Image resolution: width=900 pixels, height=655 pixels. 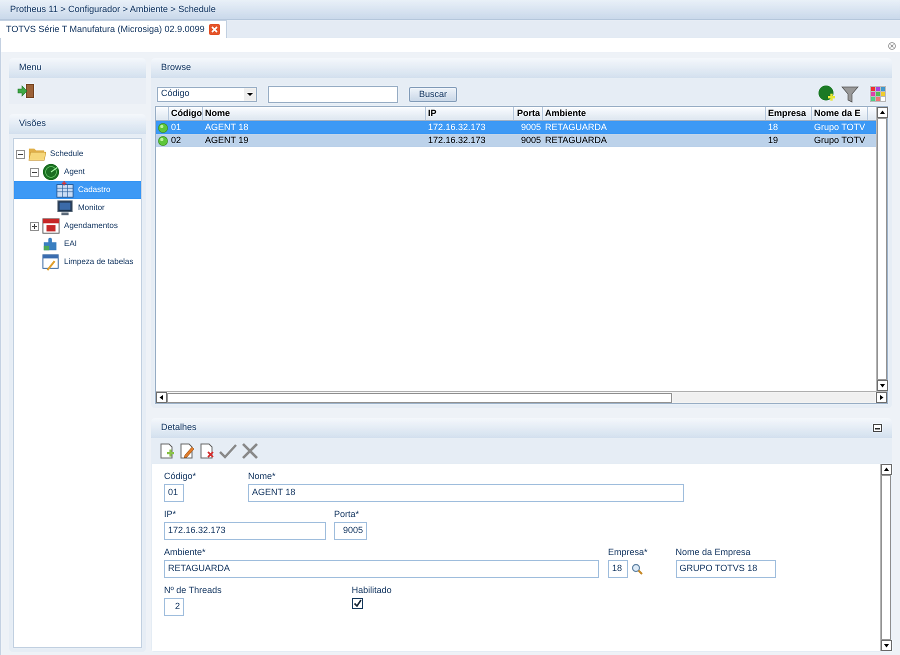 I want to click on input-field: AGENT 18, so click(x=466, y=493).